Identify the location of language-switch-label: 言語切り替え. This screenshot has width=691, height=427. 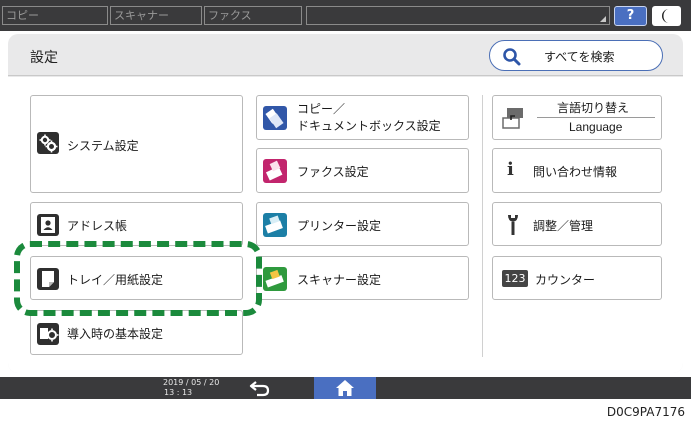
(593, 108).